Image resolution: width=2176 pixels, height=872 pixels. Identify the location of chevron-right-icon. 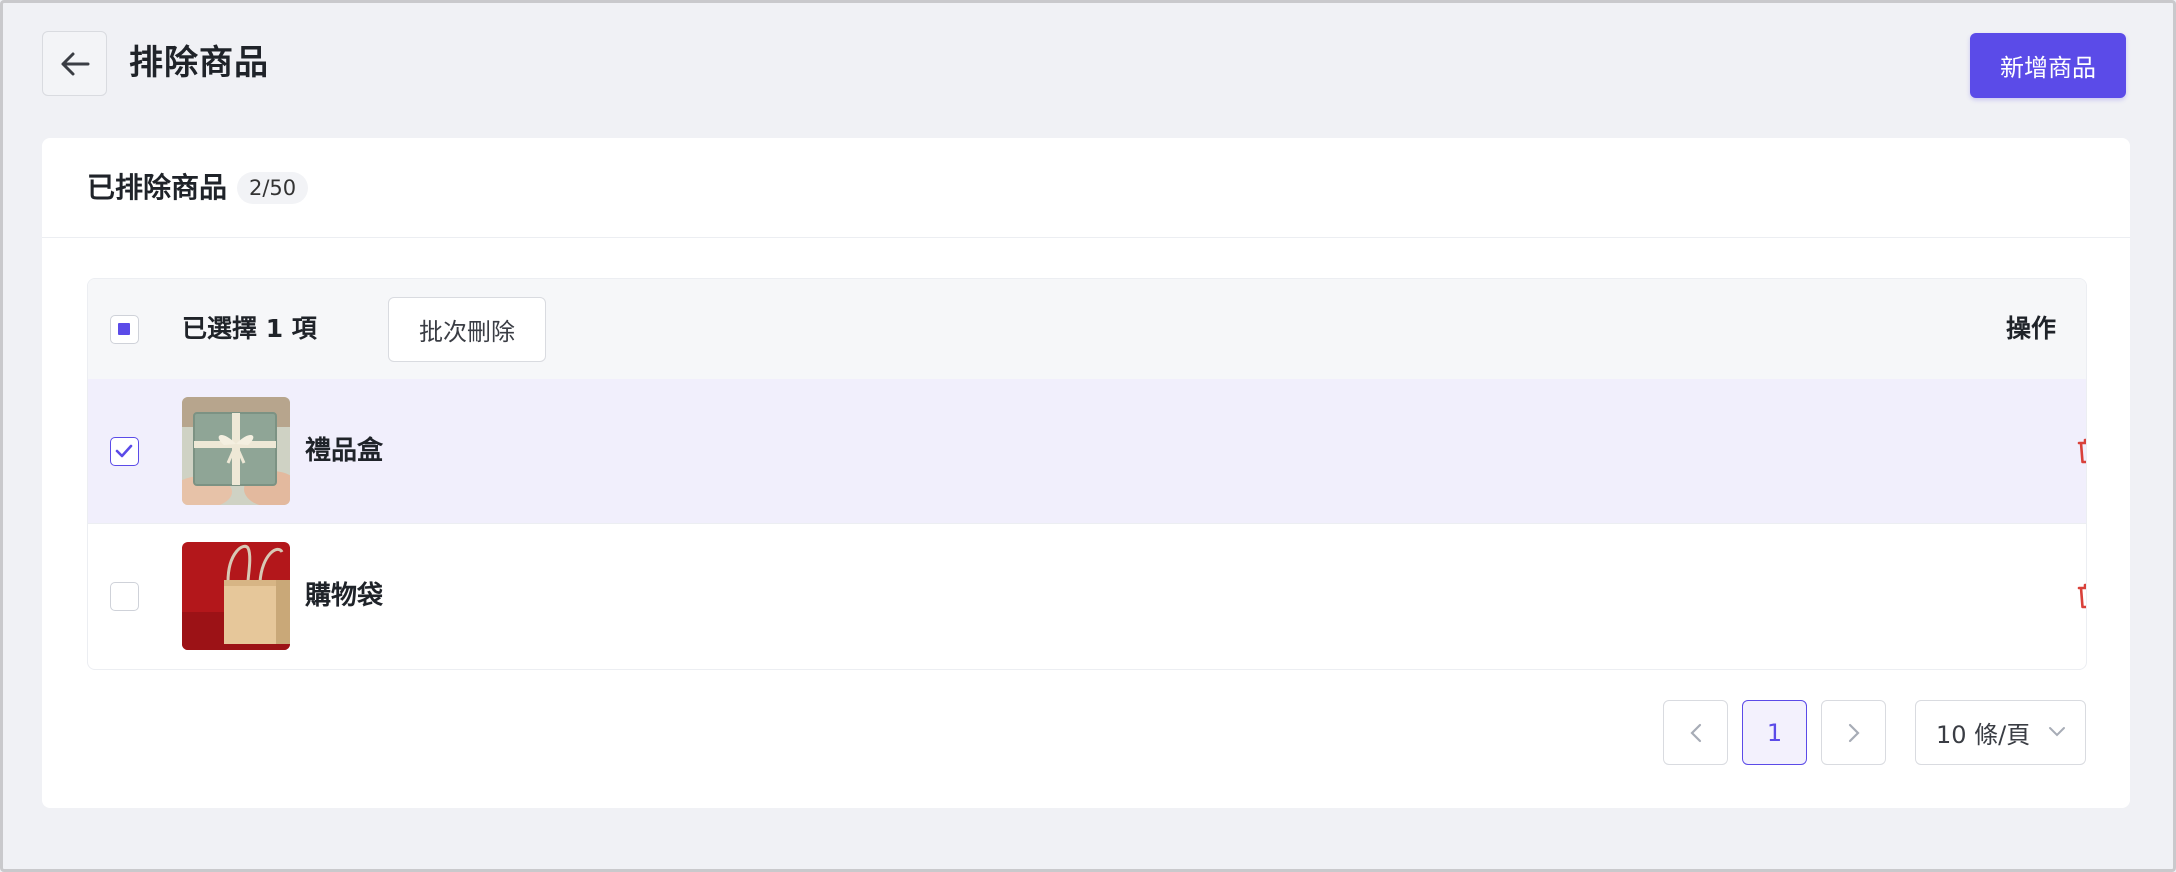
(1854, 732).